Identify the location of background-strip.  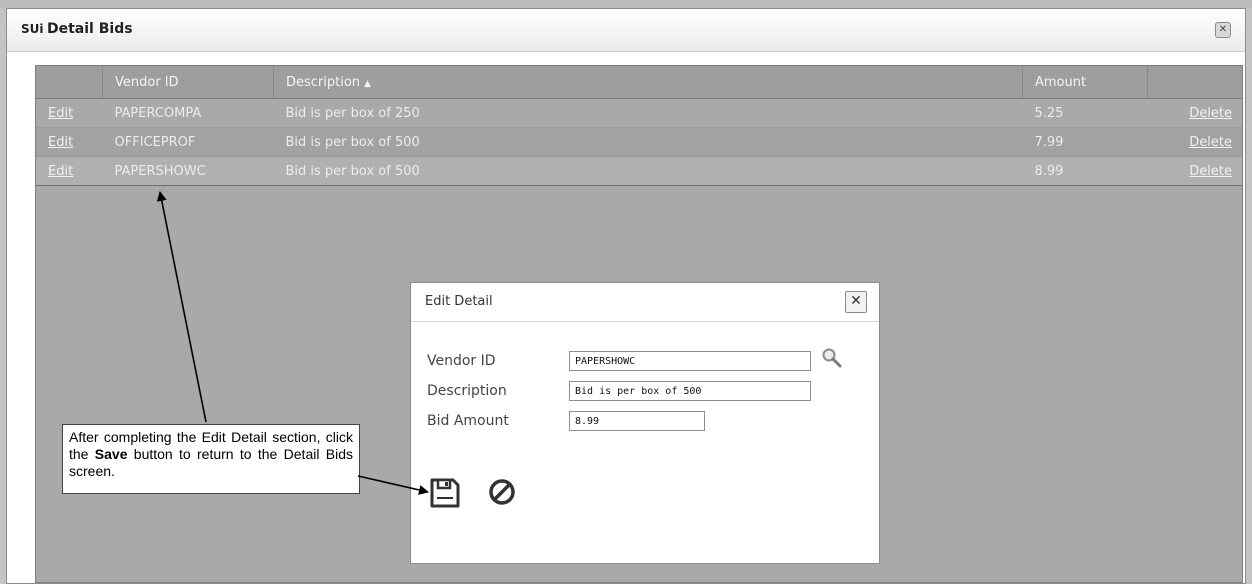
(626, 4).